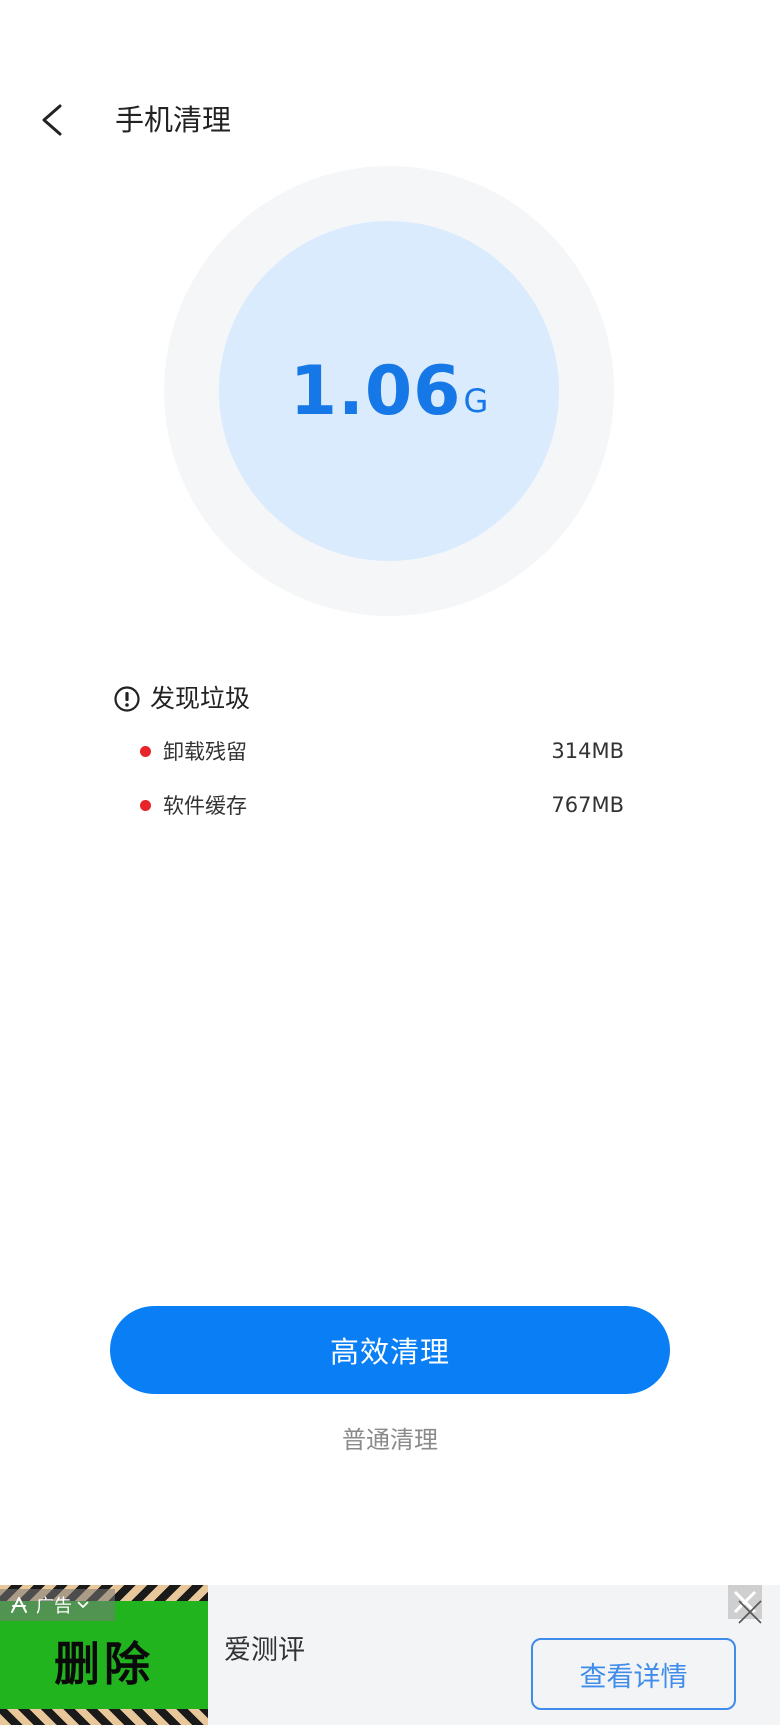 This screenshot has height=1725, width=780. I want to click on junk-size-display: 1.06 G, so click(389, 391).